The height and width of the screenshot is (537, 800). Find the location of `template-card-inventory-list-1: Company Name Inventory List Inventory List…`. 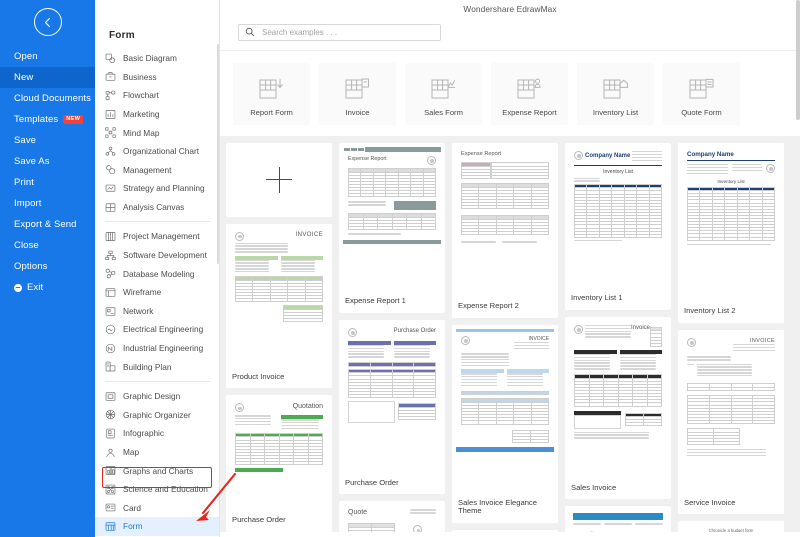

template-card-inventory-list-1: Company Name Inventory List Inventory List… is located at coordinates (618, 226).